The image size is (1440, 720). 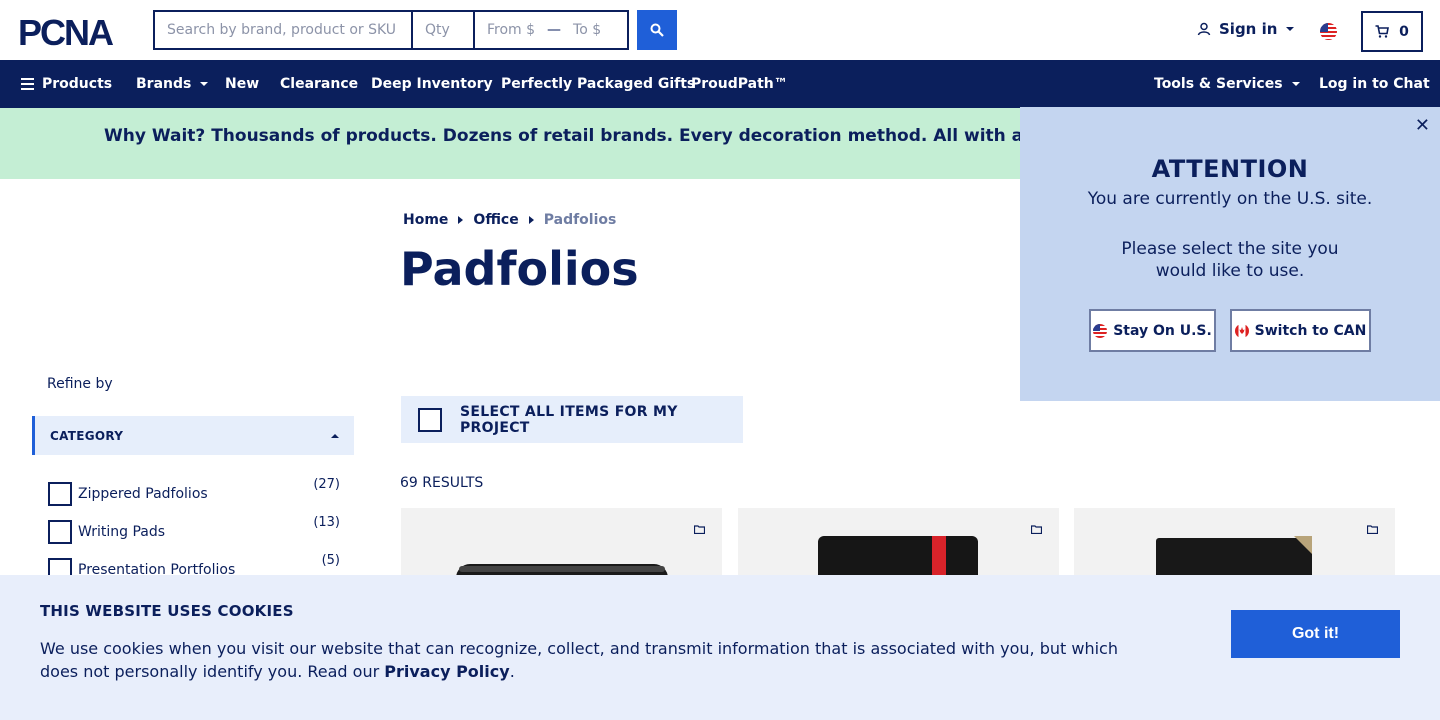 I want to click on search-icon, so click(x=657, y=30).